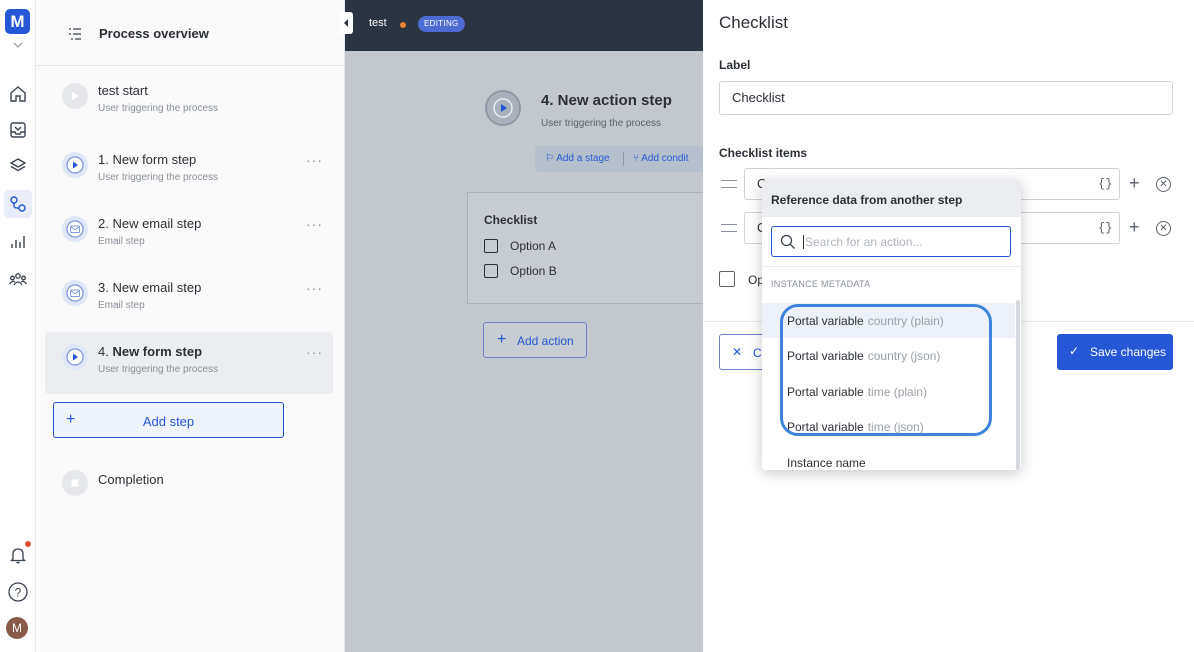  I want to click on dropdown-scrollbar, so click(1018, 385).